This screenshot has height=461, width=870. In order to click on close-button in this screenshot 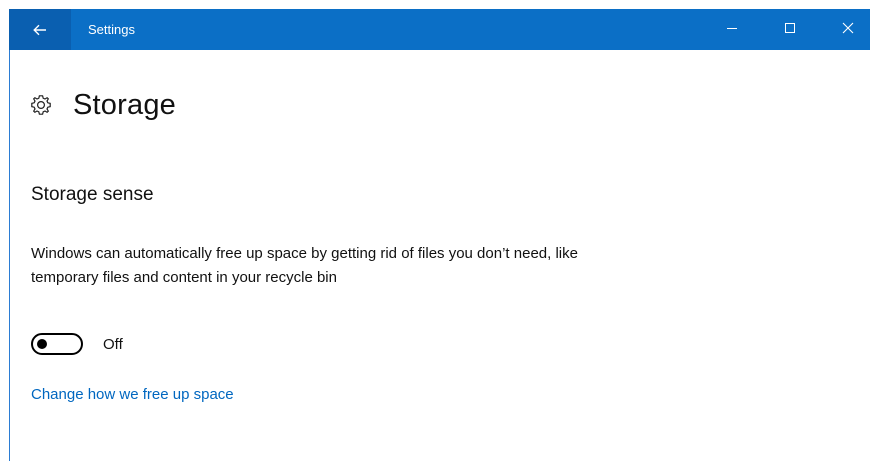, I will do `click(847, 29)`.